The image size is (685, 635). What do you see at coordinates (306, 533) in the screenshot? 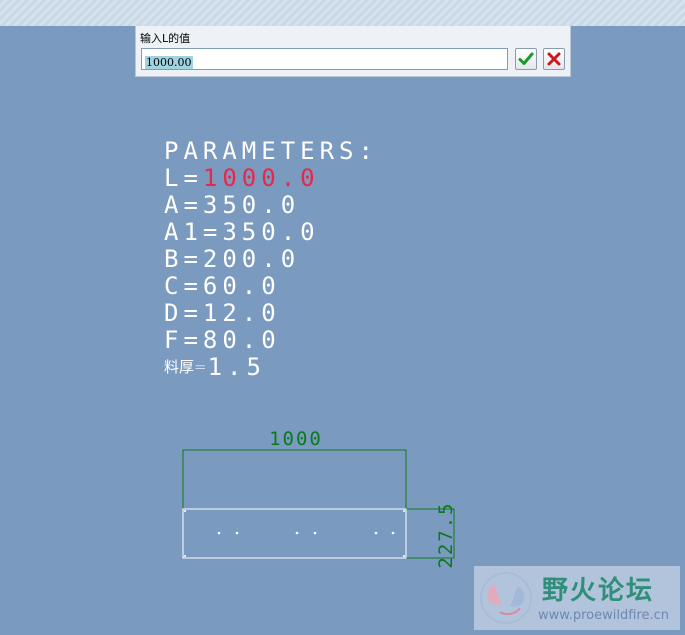
I see `hole-pattern` at bounding box center [306, 533].